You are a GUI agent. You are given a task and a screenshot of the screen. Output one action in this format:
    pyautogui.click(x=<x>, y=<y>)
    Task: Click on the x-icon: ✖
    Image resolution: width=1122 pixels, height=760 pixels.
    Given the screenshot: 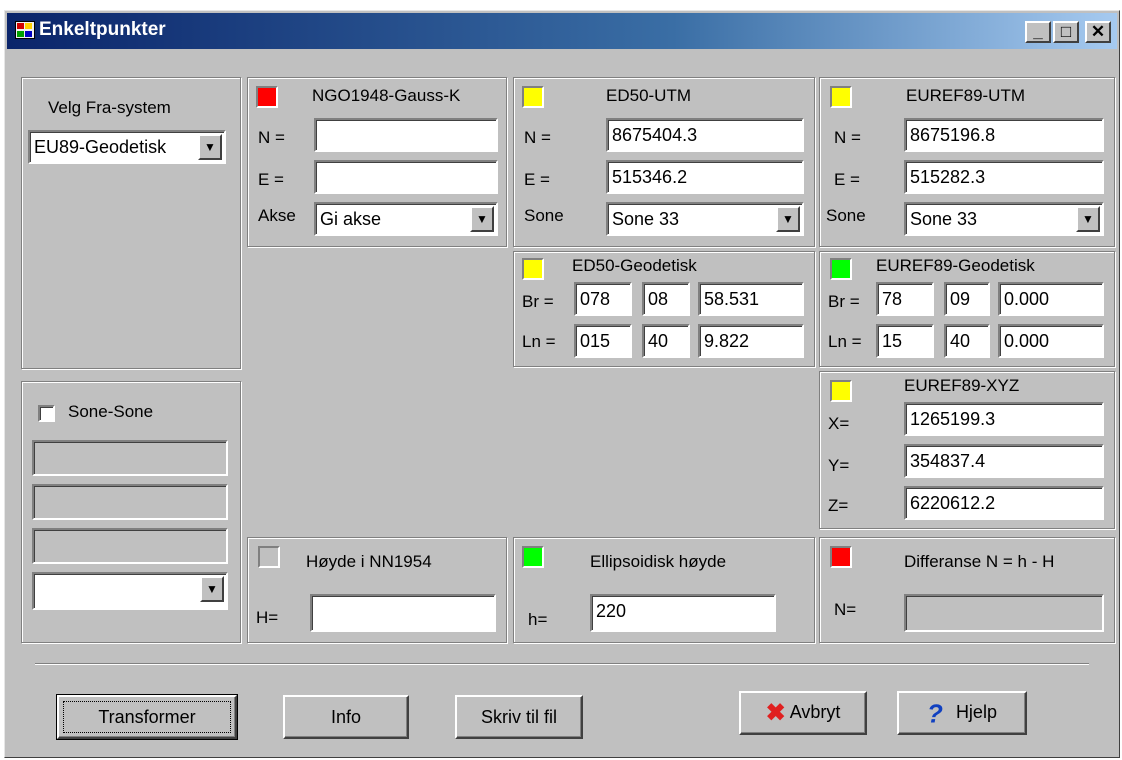 What is the action you would take?
    pyautogui.click(x=775, y=713)
    